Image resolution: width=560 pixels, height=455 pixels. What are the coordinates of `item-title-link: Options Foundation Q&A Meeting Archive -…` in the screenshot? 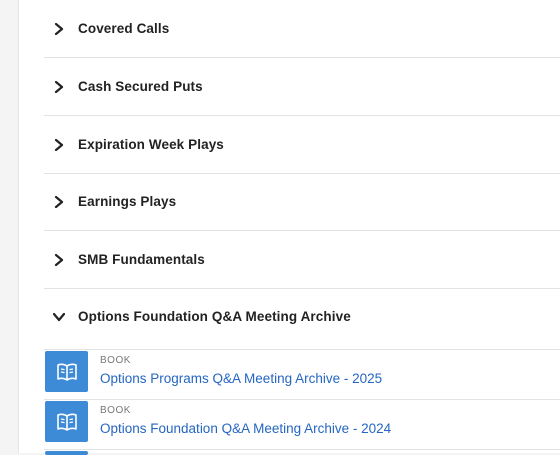 It's located at (245, 428).